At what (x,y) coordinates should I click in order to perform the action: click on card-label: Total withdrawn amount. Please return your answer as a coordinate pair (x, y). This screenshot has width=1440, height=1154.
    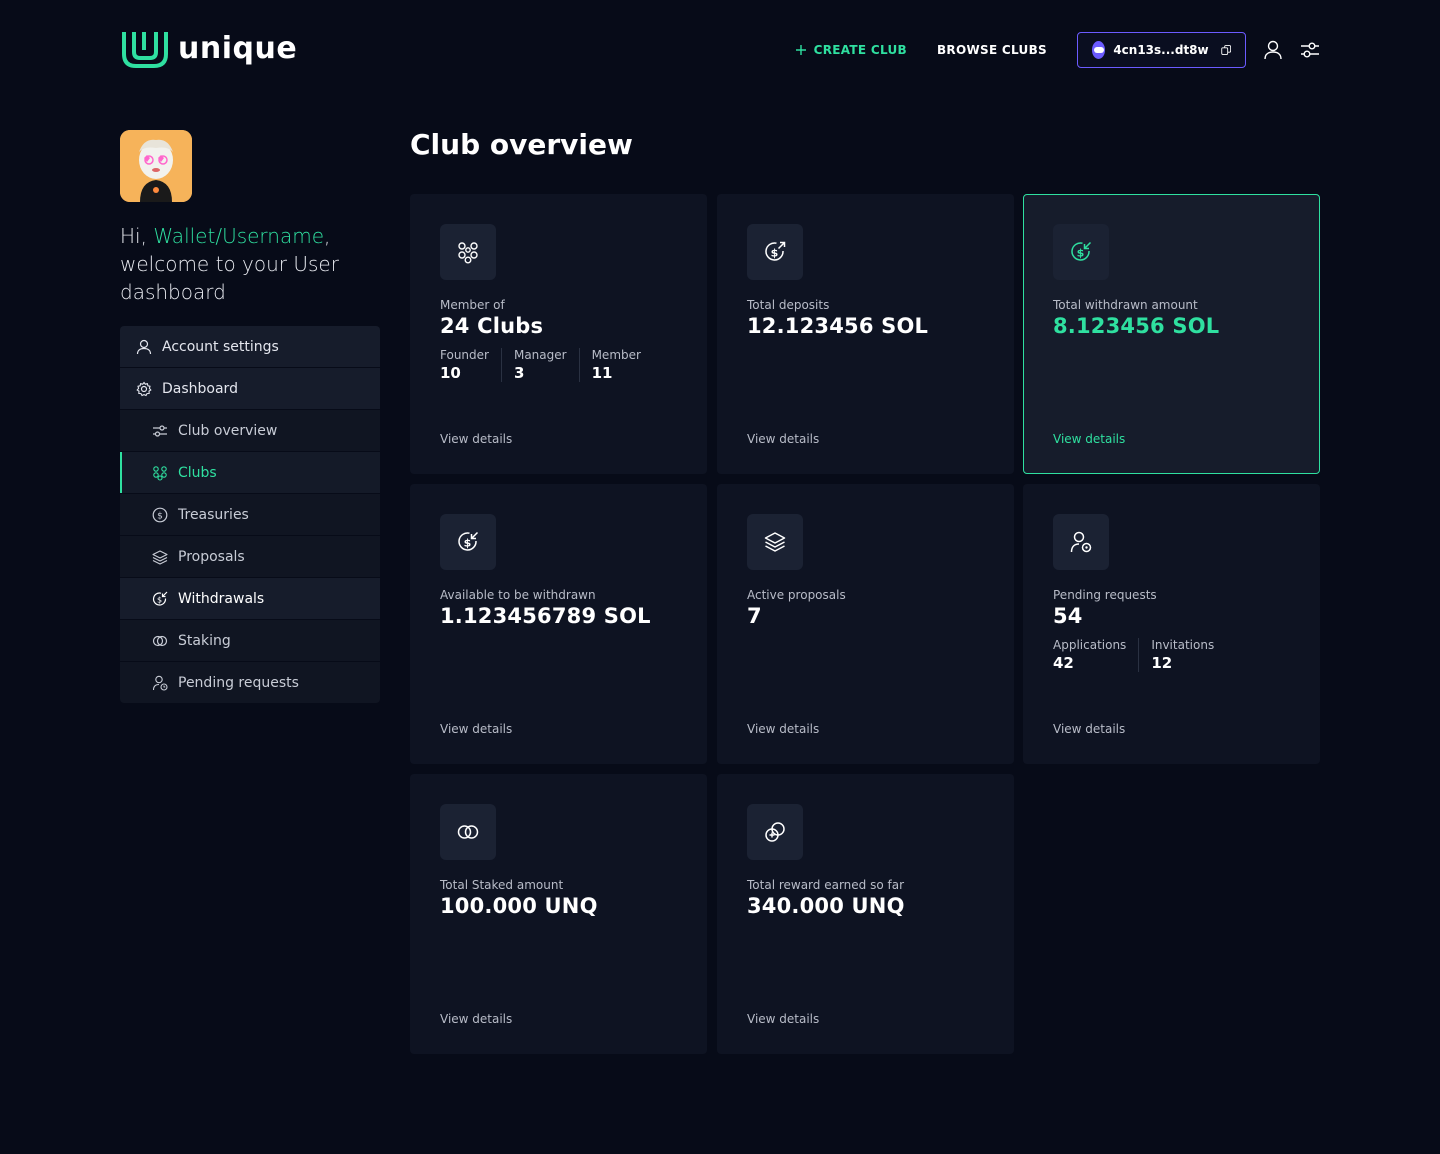
    Looking at the image, I should click on (1125, 305).